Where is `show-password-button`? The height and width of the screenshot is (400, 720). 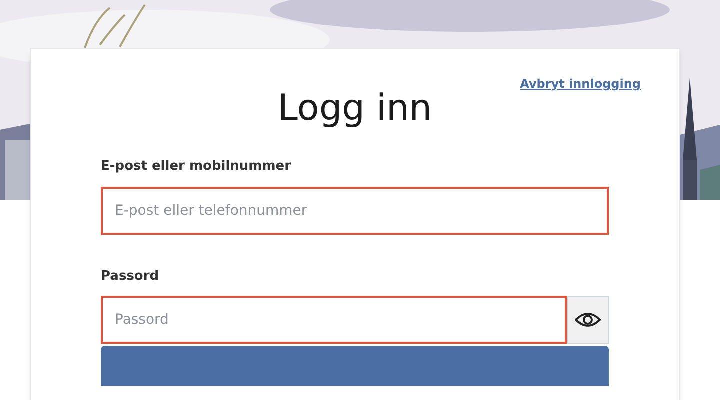 show-password-button is located at coordinates (588, 320).